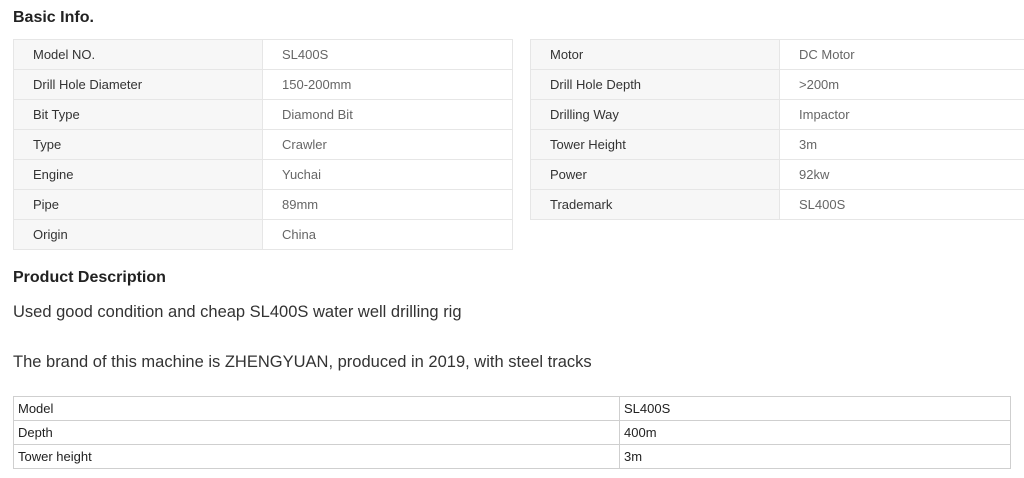 This screenshot has height=478, width=1024. I want to click on attr-key: Model NO., so click(138, 54).